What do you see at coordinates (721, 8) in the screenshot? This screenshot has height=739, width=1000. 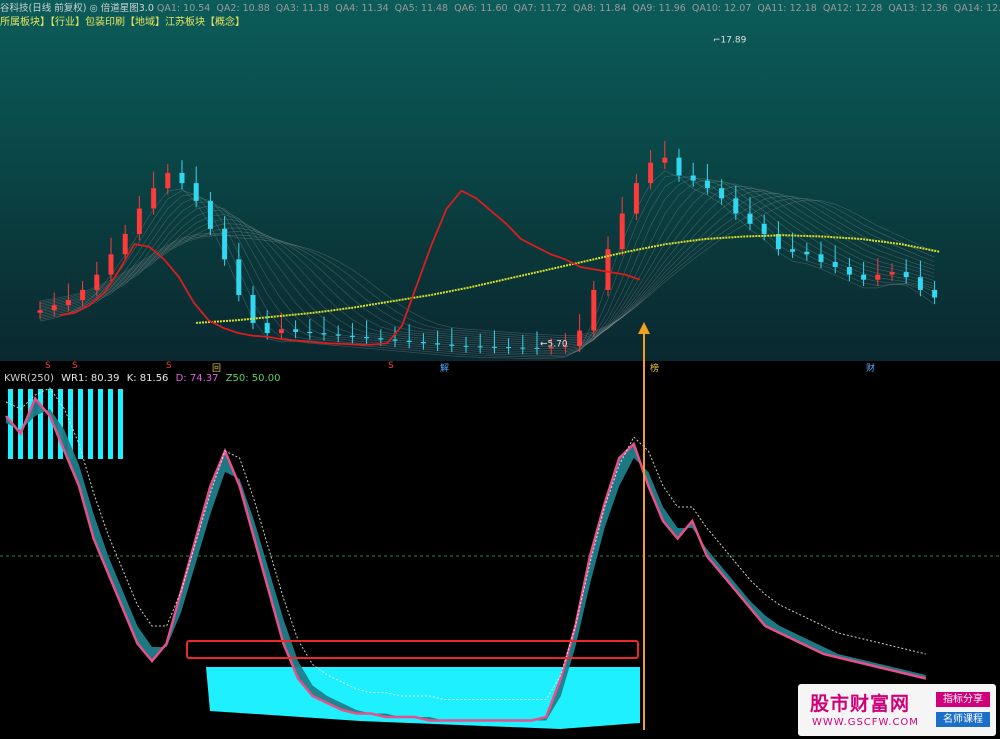 I see `qa-level-10: QA10: 12.07` at bounding box center [721, 8].